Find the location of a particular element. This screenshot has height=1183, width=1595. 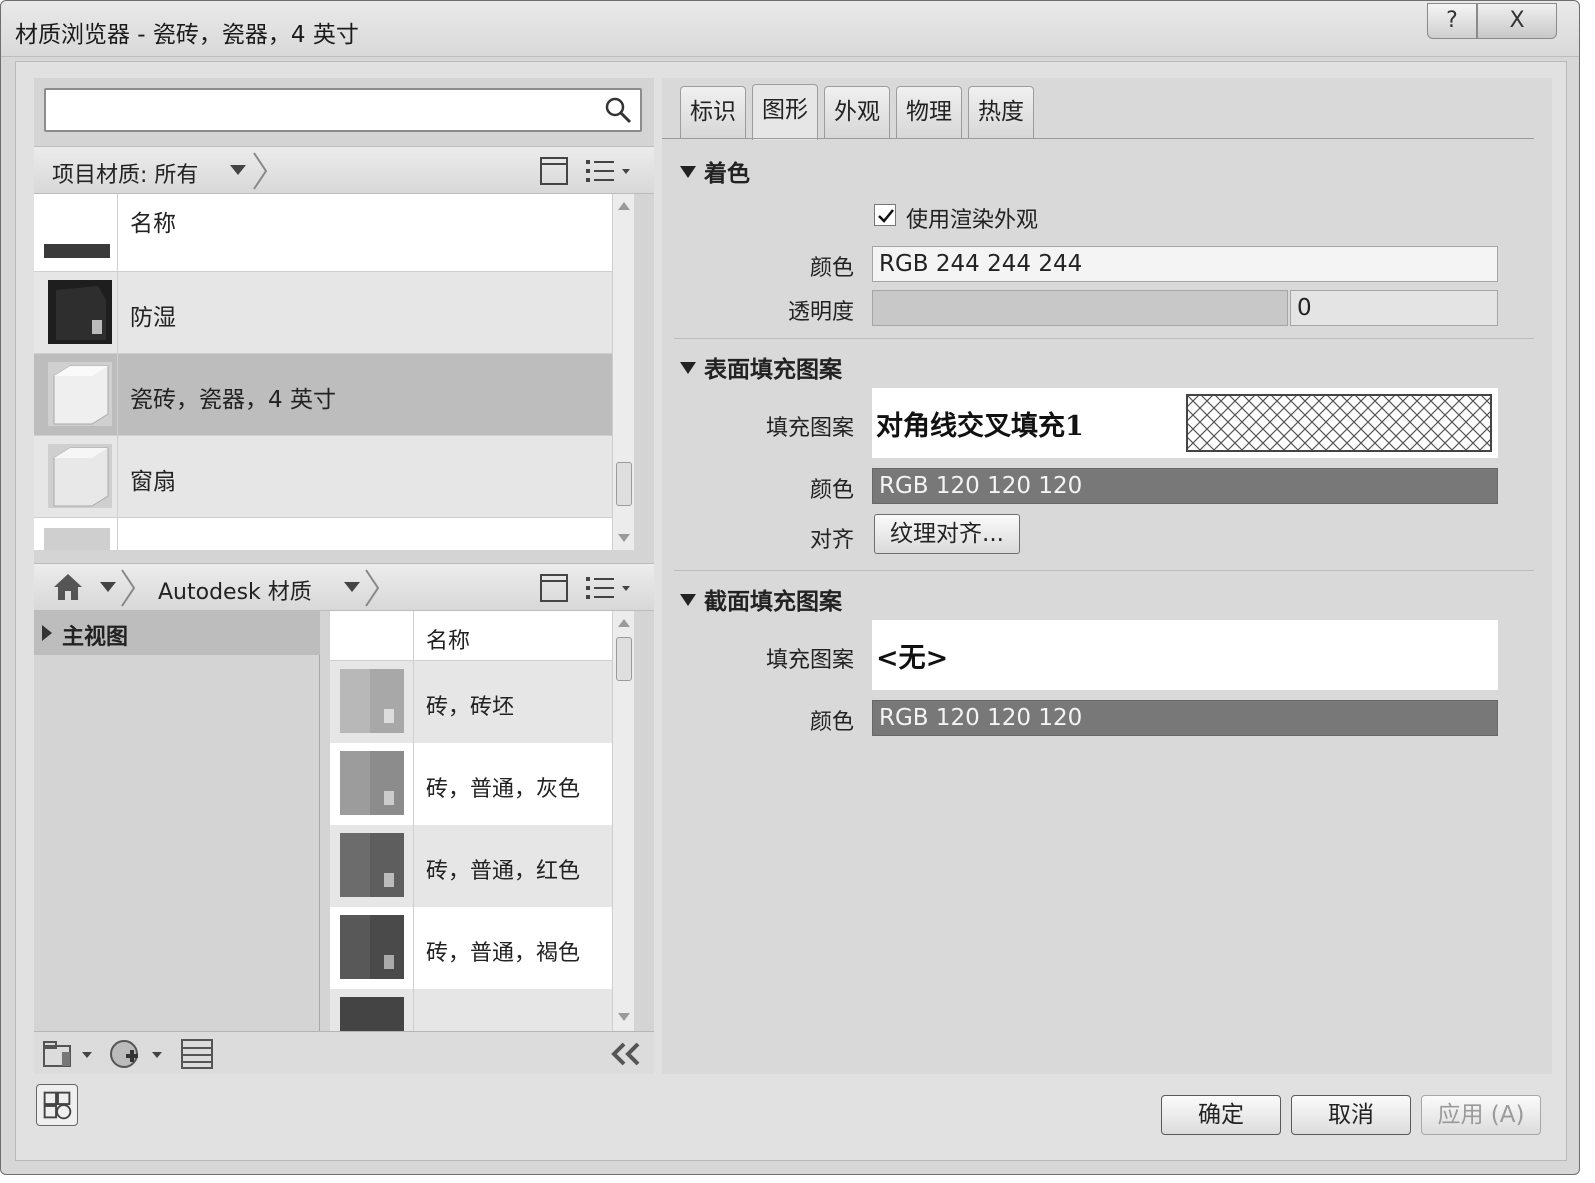

tab-graphics: 图形 is located at coordinates (785, 112).